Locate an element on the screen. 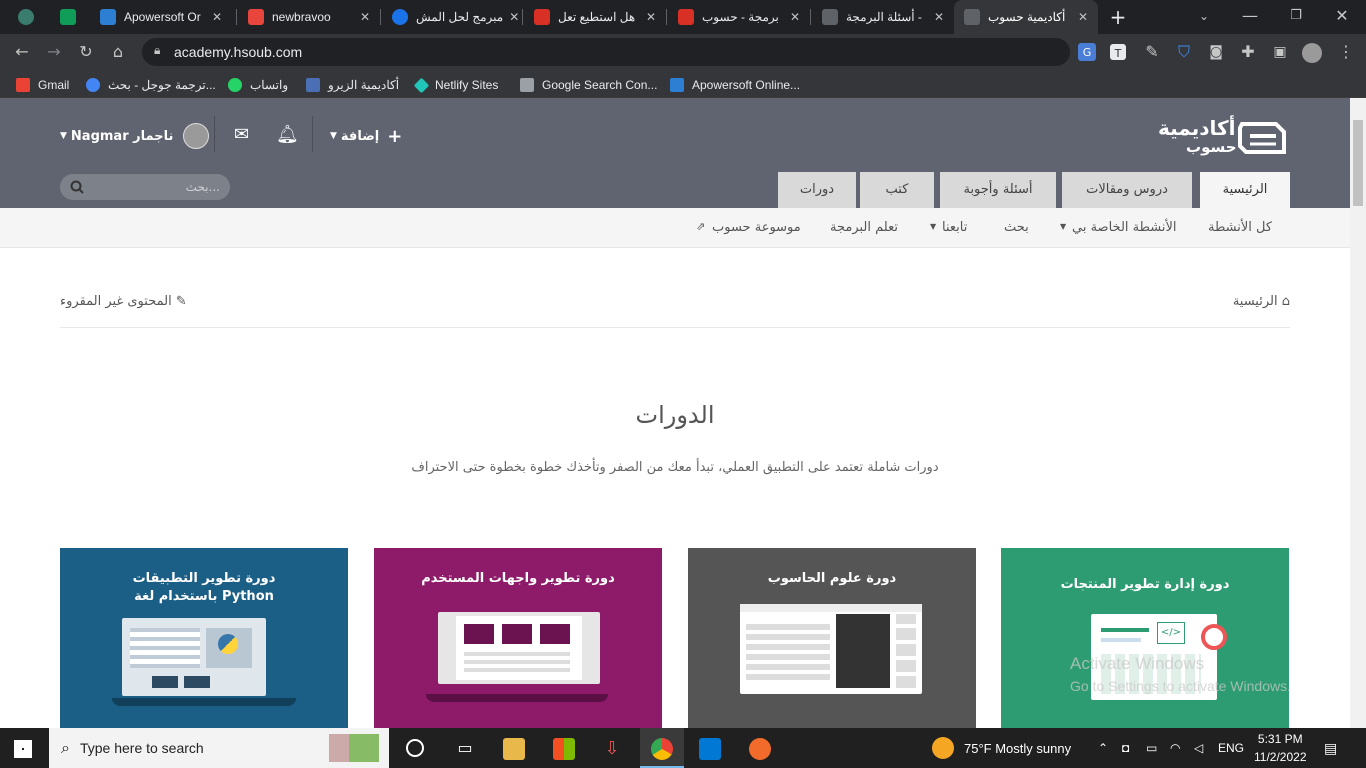 The image size is (1366, 768). chevron-up-icon: ⌃ is located at coordinates (1103, 748).